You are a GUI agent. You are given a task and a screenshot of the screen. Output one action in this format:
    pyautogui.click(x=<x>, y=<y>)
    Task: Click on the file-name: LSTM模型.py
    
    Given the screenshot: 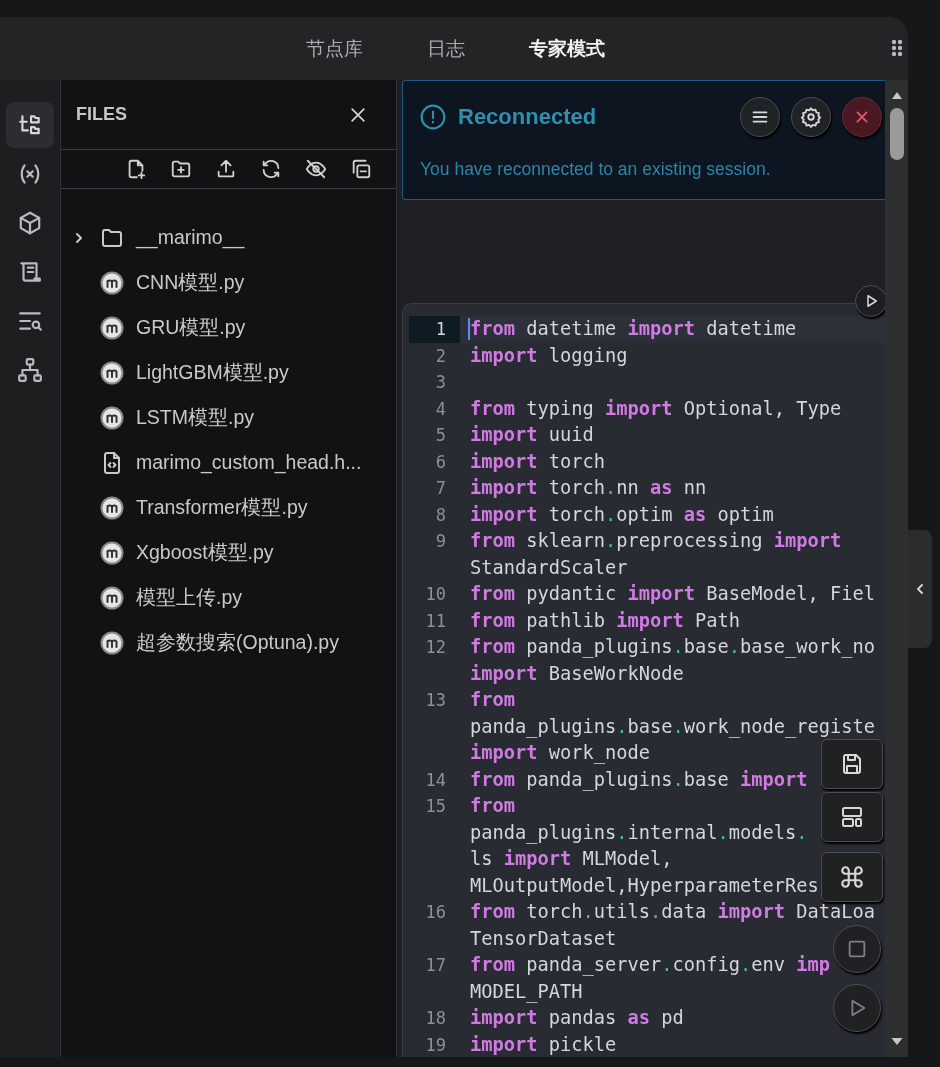 What is the action you would take?
    pyautogui.click(x=195, y=417)
    